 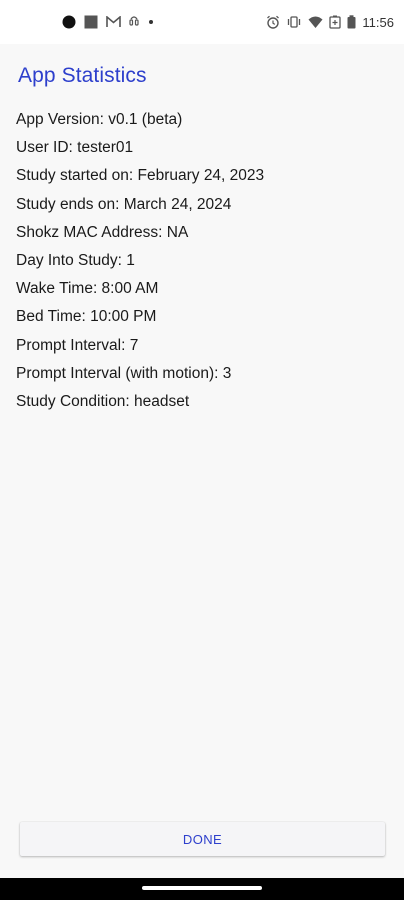 I want to click on notification-dot-icon, so click(x=151, y=22).